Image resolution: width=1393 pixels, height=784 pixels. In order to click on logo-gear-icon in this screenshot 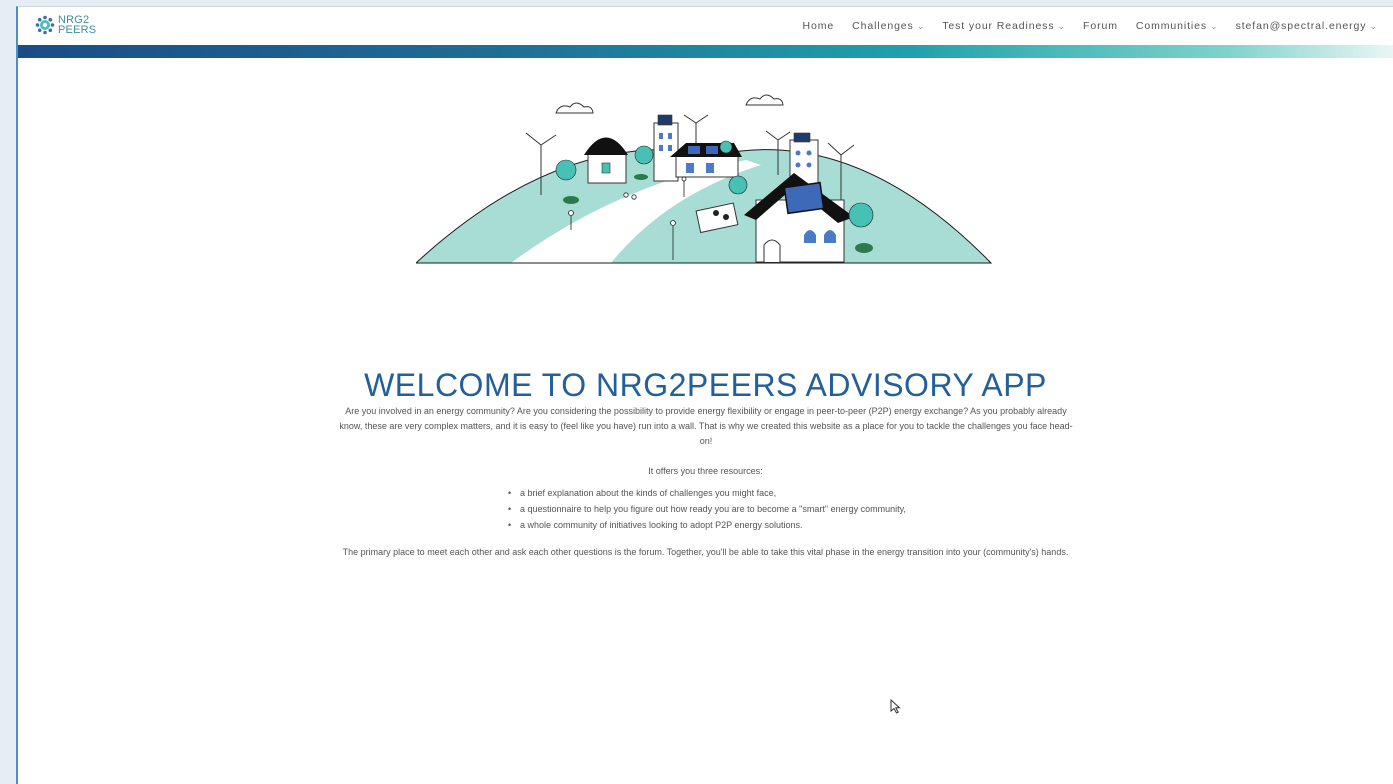, I will do `click(45, 25)`.